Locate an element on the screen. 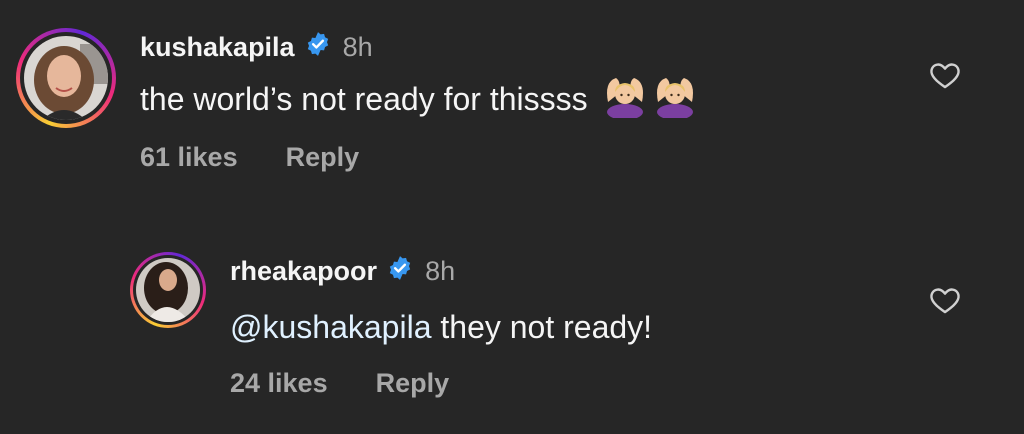  comment-text: @kushakapila they not ready! is located at coordinates (441, 327).